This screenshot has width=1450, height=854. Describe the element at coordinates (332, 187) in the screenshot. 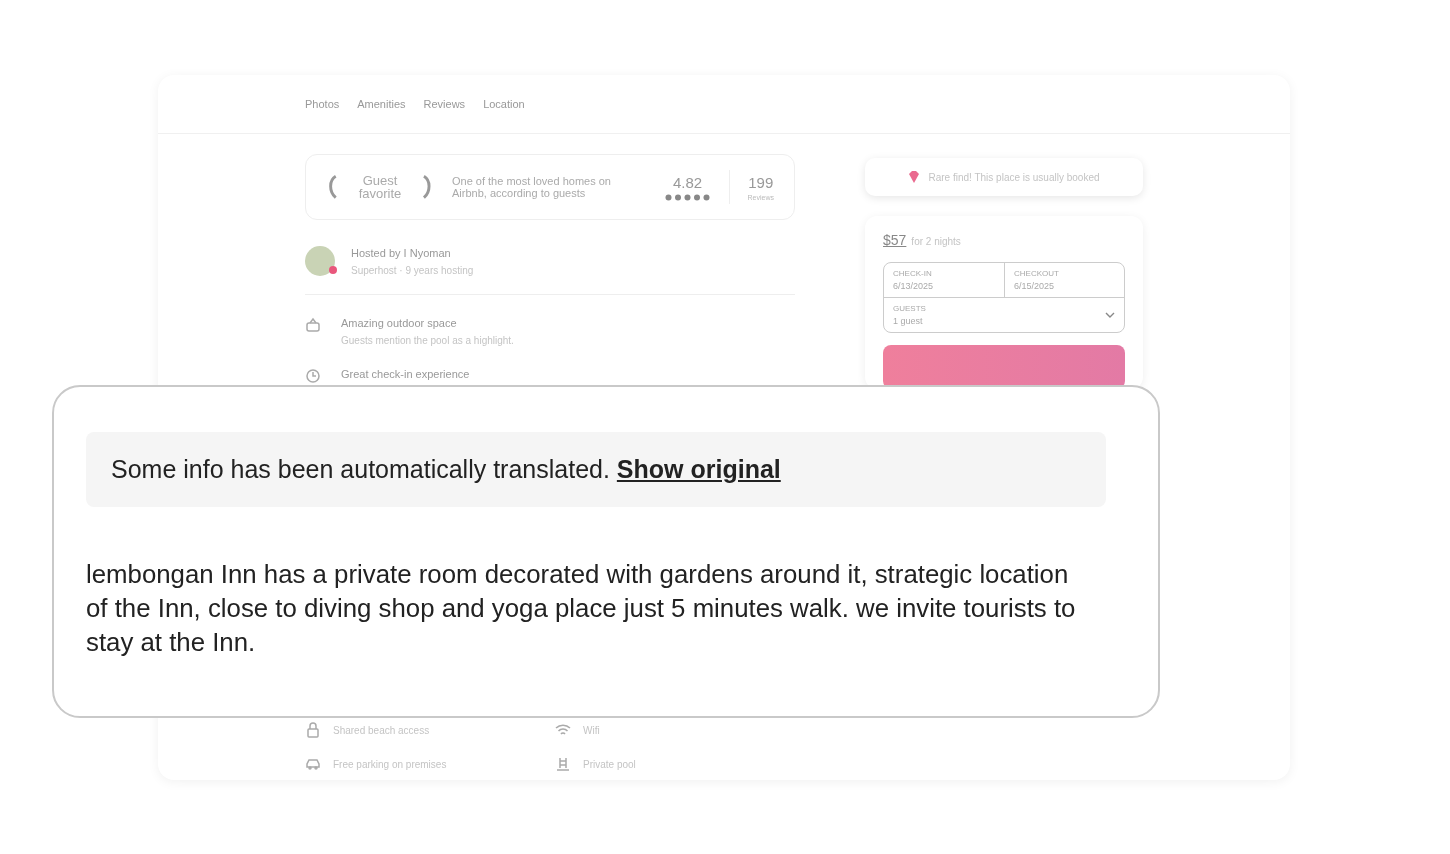

I see `laurel-icon` at that location.